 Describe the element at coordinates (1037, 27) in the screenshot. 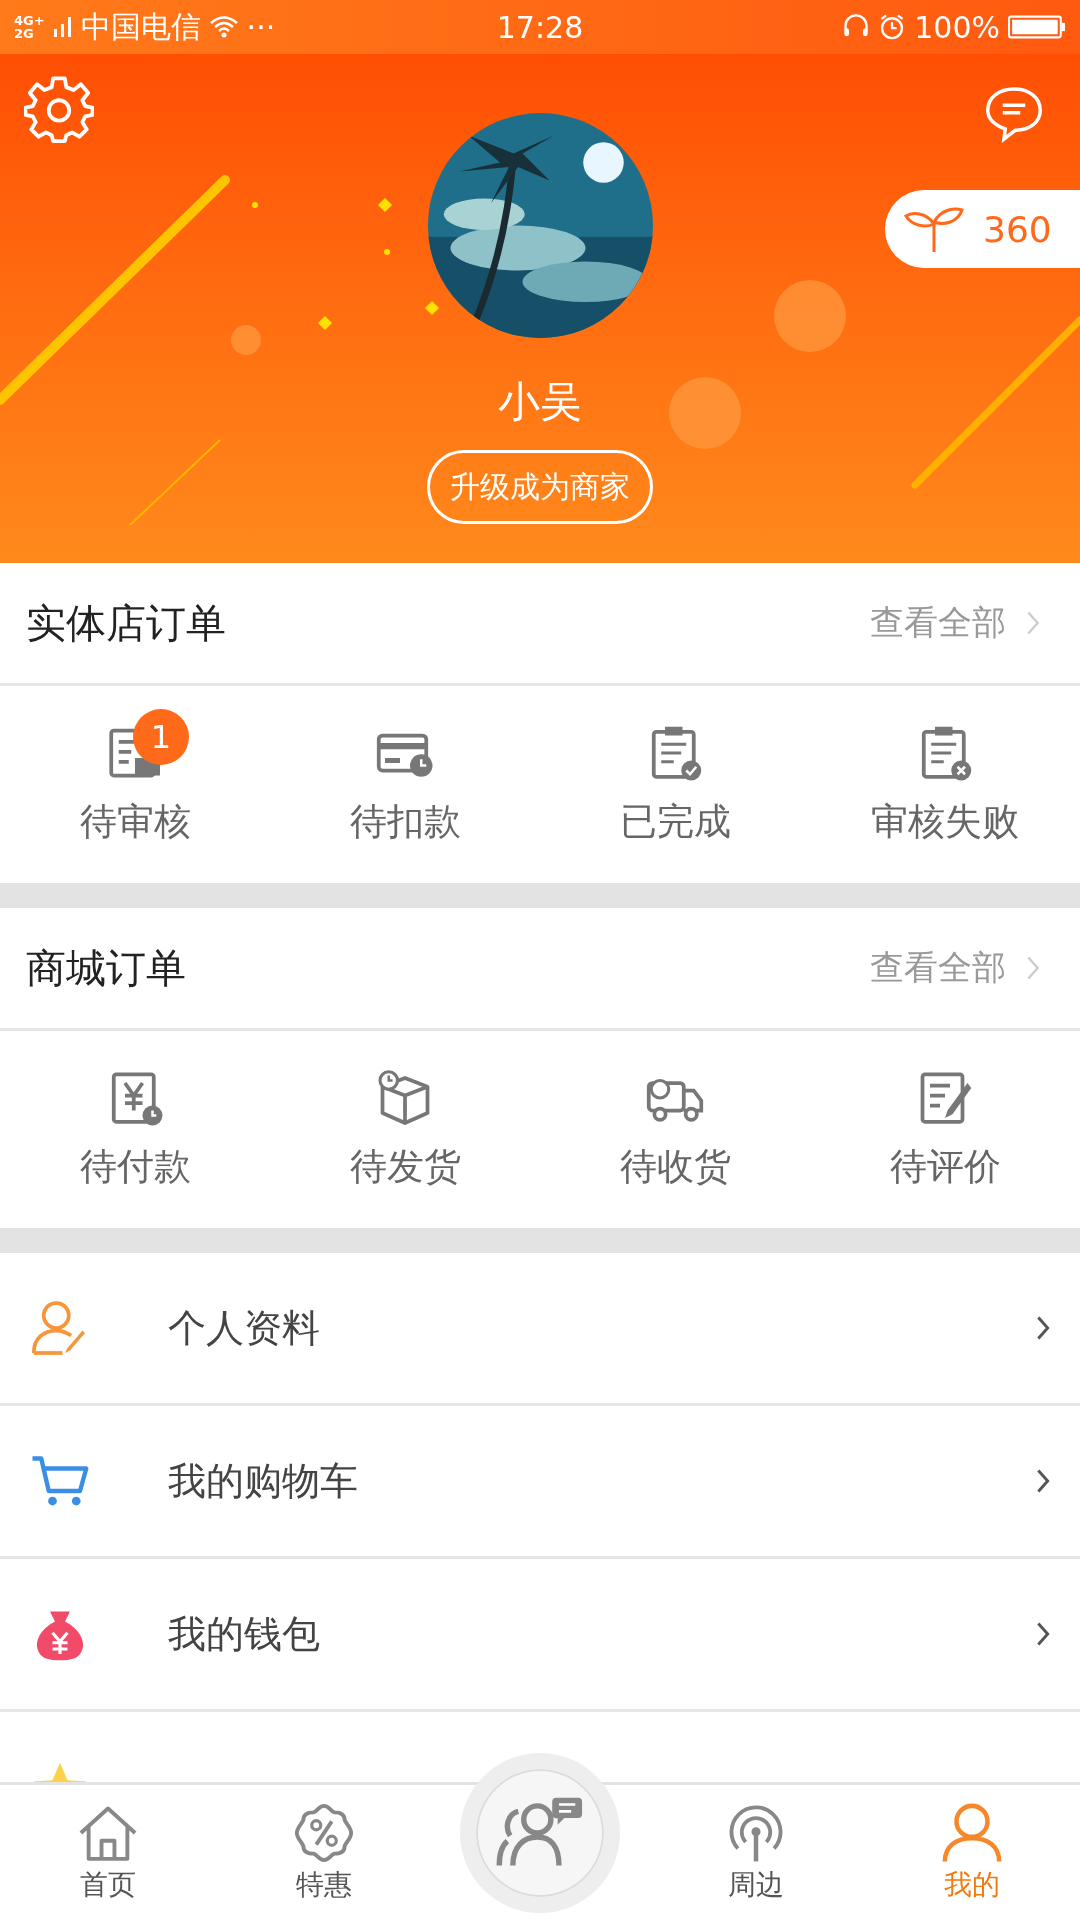

I see `battery-icon` at that location.